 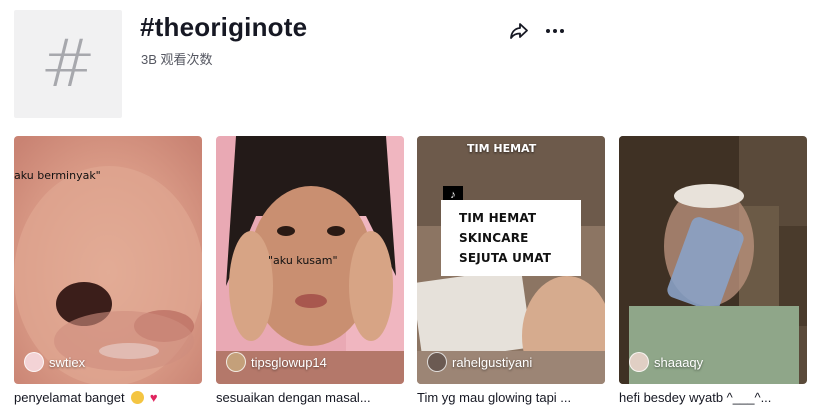 I want to click on share-icon, so click(x=519, y=31).